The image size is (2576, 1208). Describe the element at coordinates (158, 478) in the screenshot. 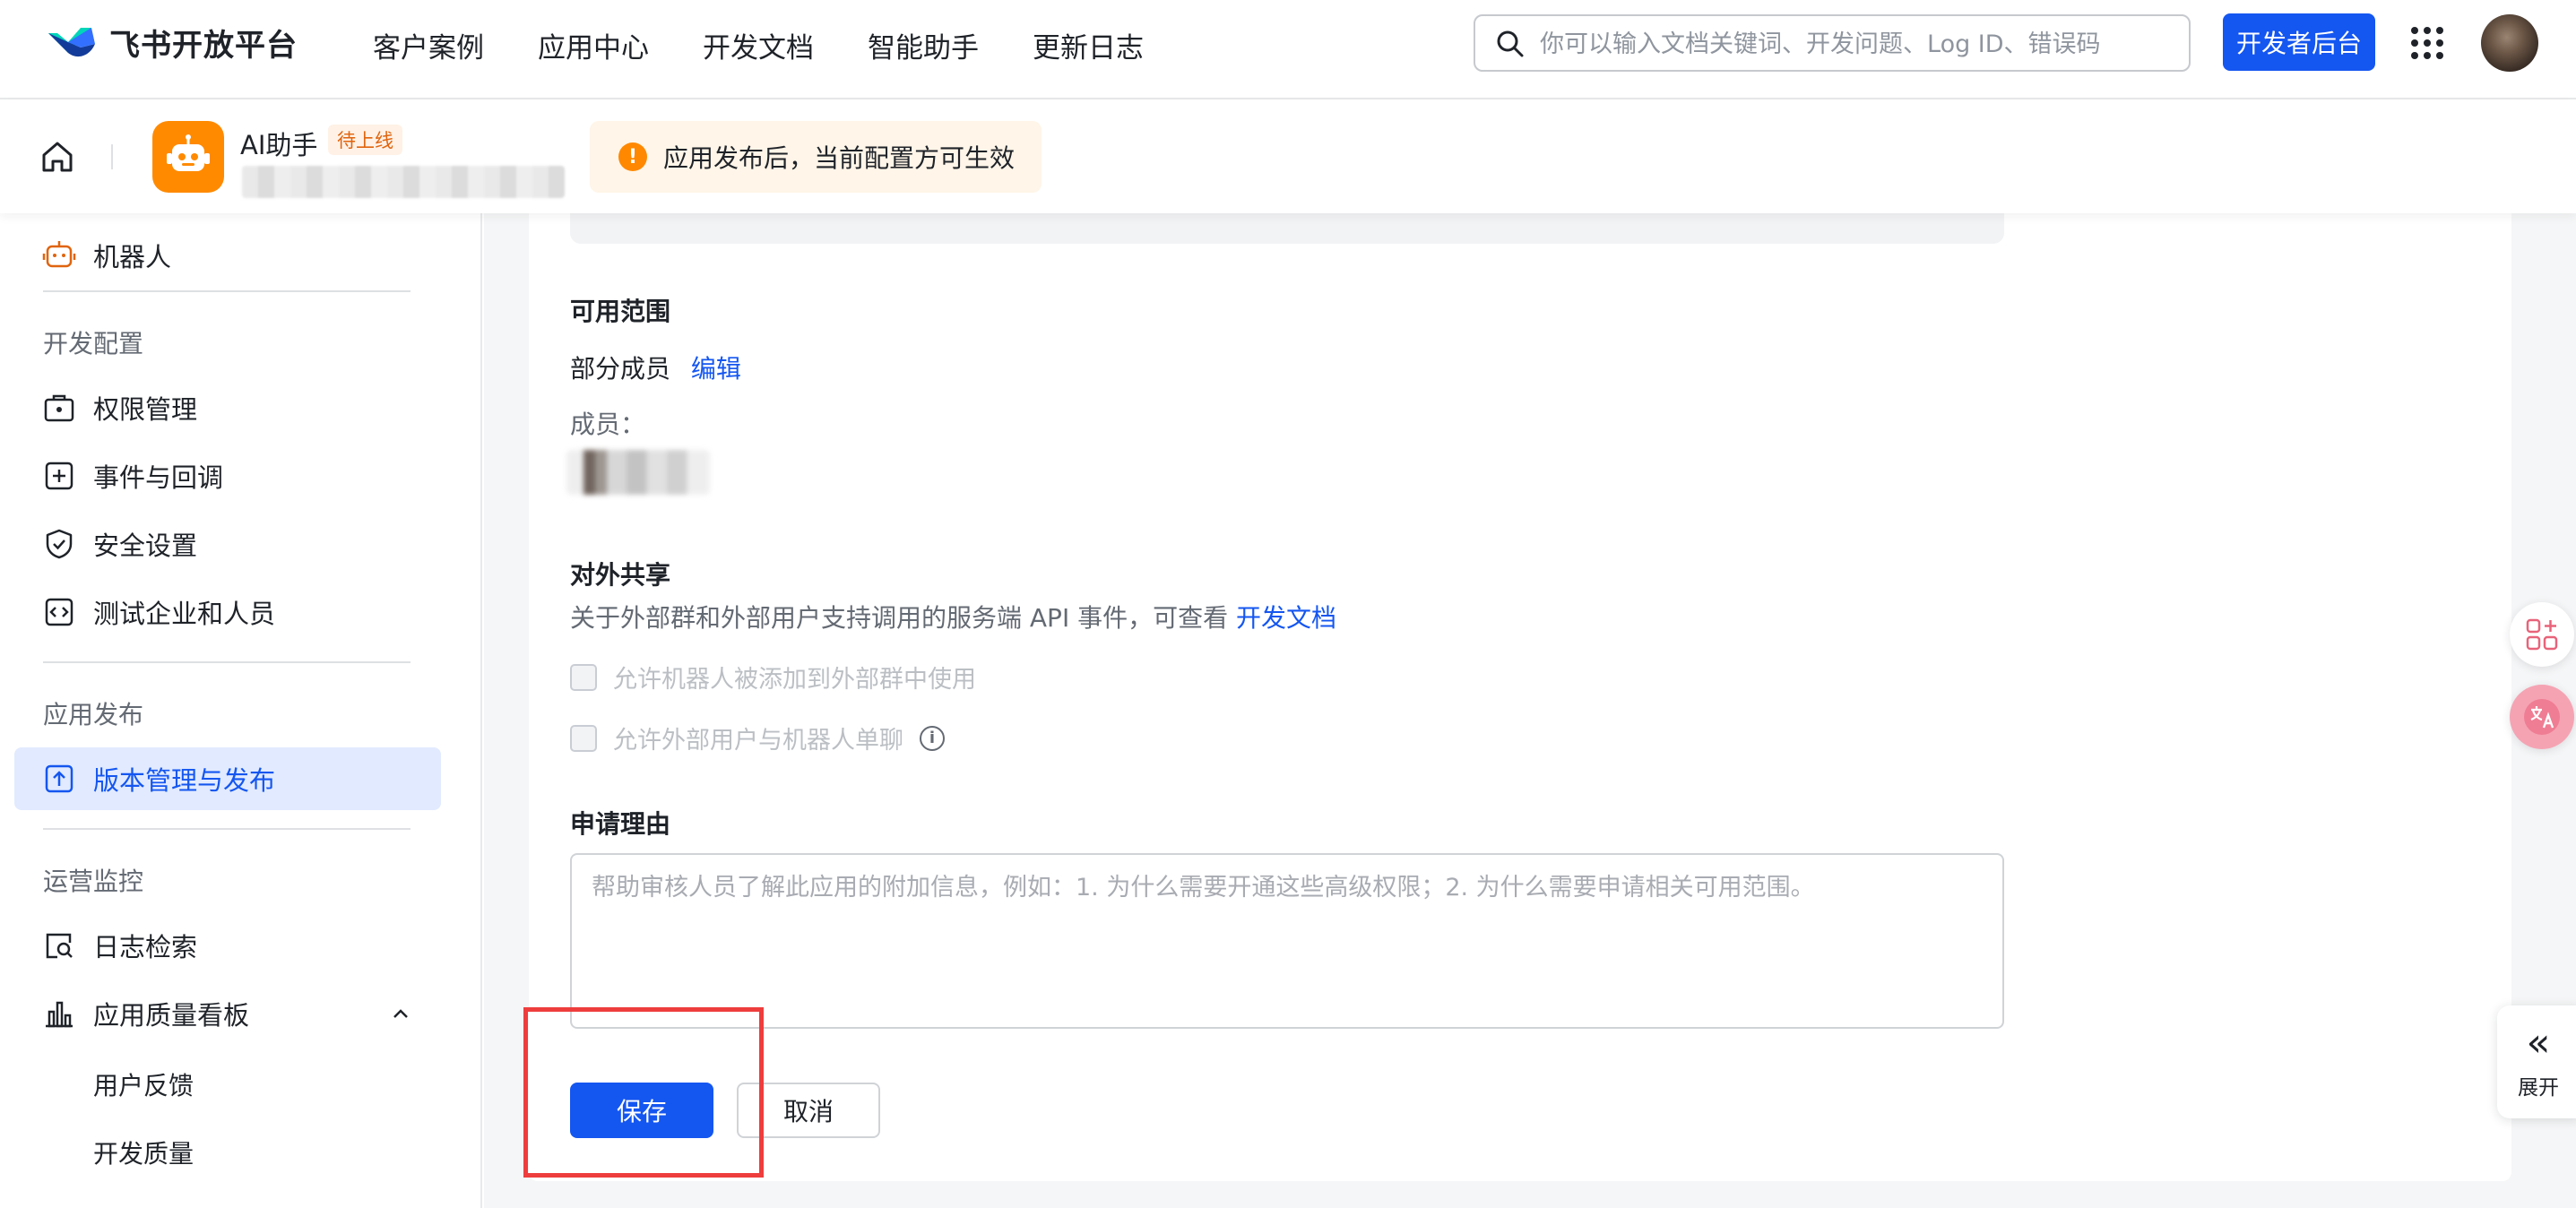

I see `sidebar-item-label: 事件与回调` at that location.